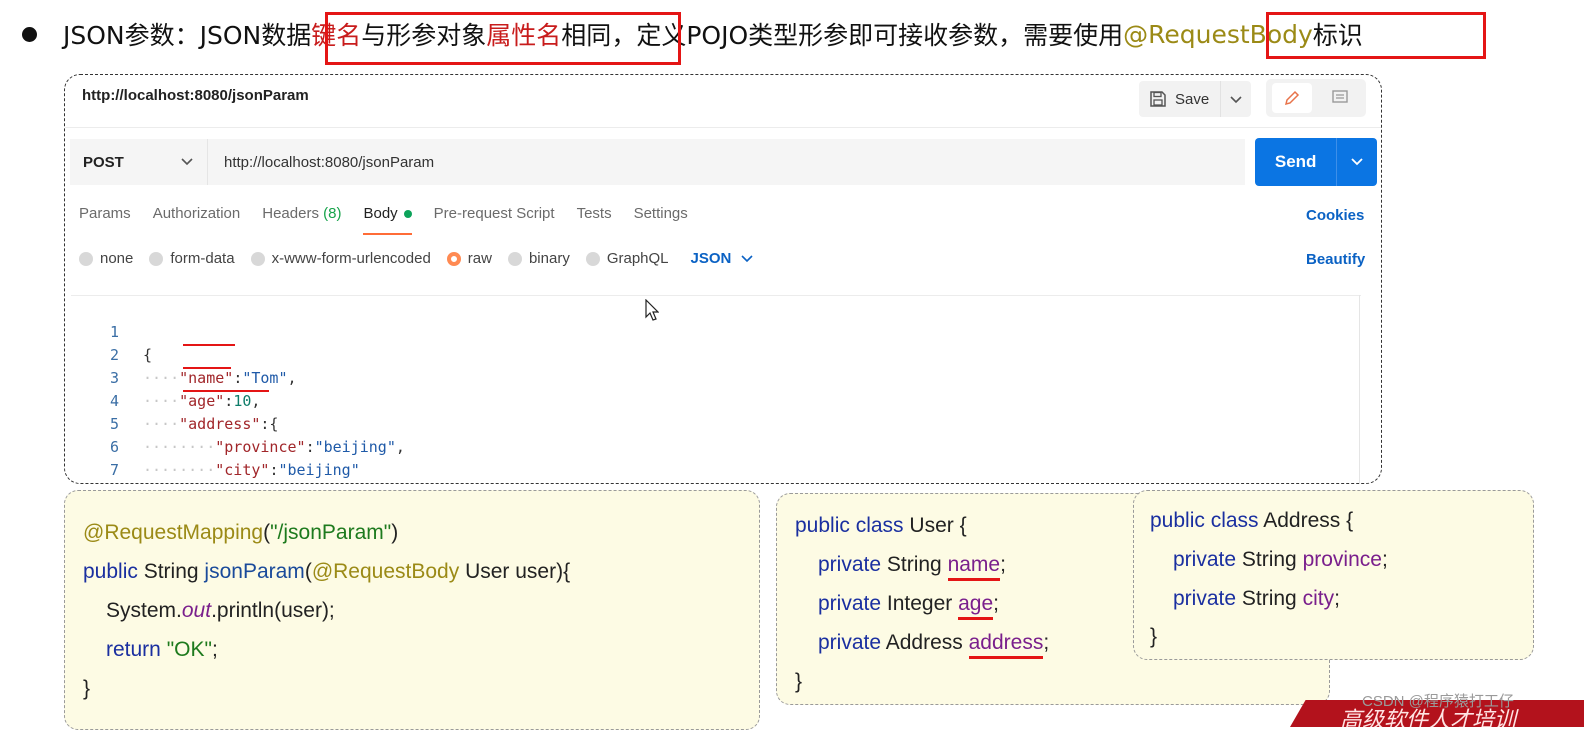 This screenshot has height=730, width=1584. What do you see at coordinates (908, 606) in the screenshot?
I see `code-line-field-age: private Integer age;` at bounding box center [908, 606].